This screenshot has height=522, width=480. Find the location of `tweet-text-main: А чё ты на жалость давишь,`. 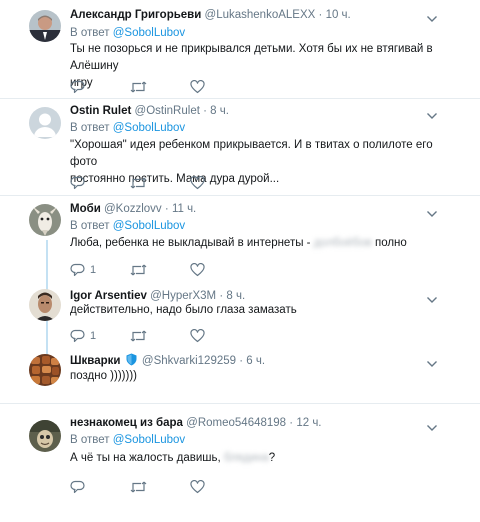

tweet-text-main: А чё ты на жалость давишь, is located at coordinates (145, 458).